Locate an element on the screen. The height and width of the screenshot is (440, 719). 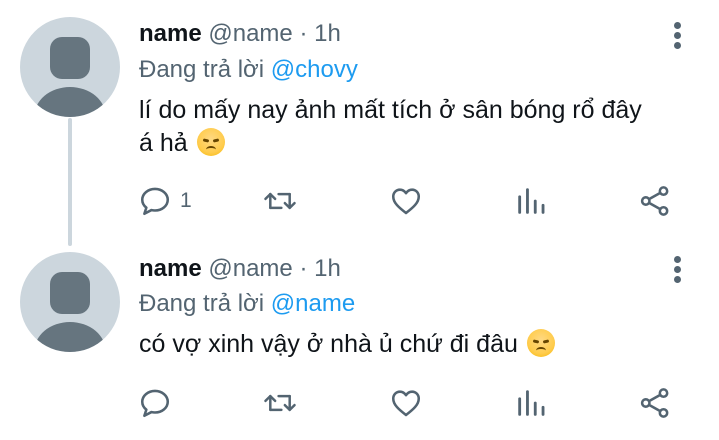
tweet-actions is located at coordinates (359, 403).